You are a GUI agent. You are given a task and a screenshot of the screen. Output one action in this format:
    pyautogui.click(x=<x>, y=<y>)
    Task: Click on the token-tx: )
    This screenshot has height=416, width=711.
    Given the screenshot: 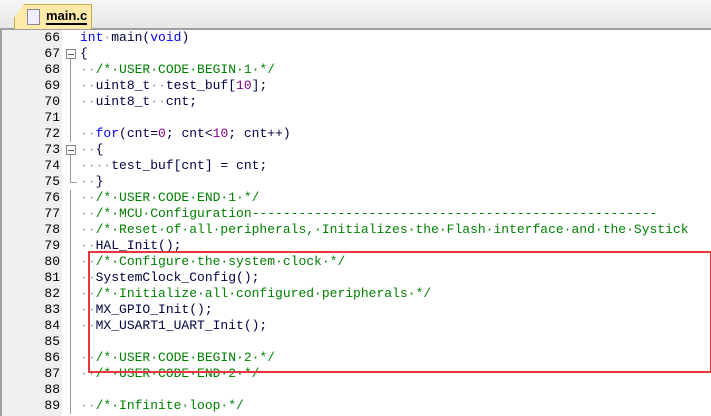 What is the action you would take?
    pyautogui.click(x=185, y=37)
    